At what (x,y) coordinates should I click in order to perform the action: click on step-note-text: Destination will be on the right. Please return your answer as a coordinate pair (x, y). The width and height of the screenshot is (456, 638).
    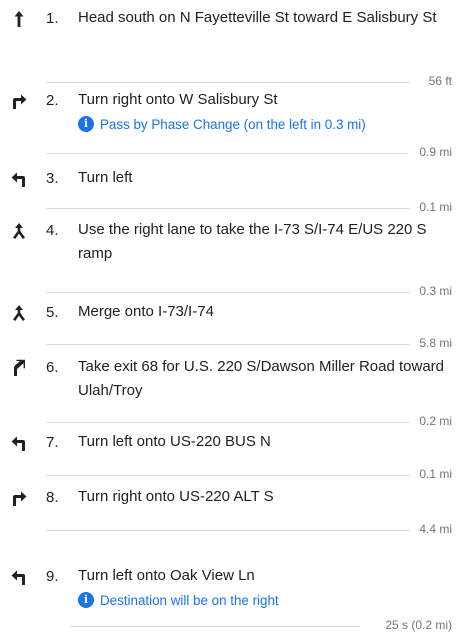
    Looking at the image, I should click on (189, 600).